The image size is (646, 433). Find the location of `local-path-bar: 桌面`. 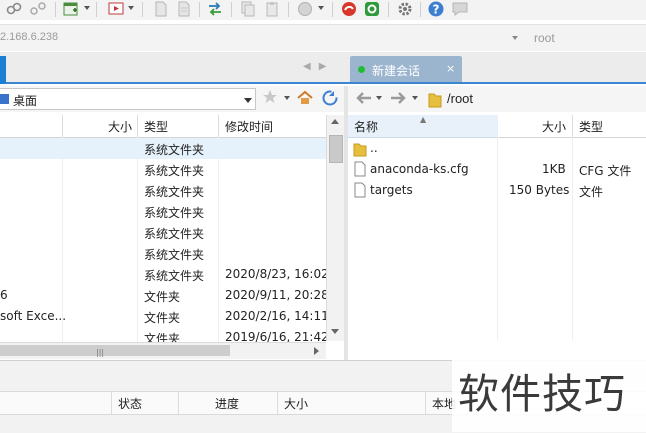

local-path-bar: 桌面 is located at coordinates (172, 99).